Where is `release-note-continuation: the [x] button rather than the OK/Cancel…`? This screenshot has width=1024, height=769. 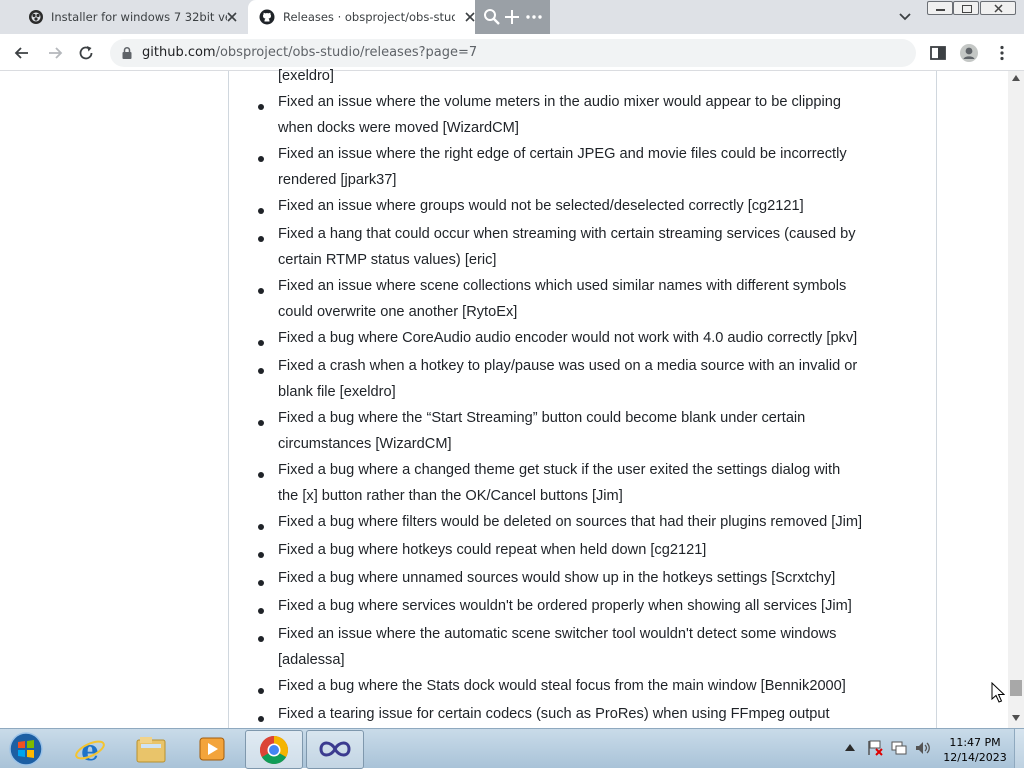 release-note-continuation: the [x] button rather than the OK/Cancel… is located at coordinates (450, 496).